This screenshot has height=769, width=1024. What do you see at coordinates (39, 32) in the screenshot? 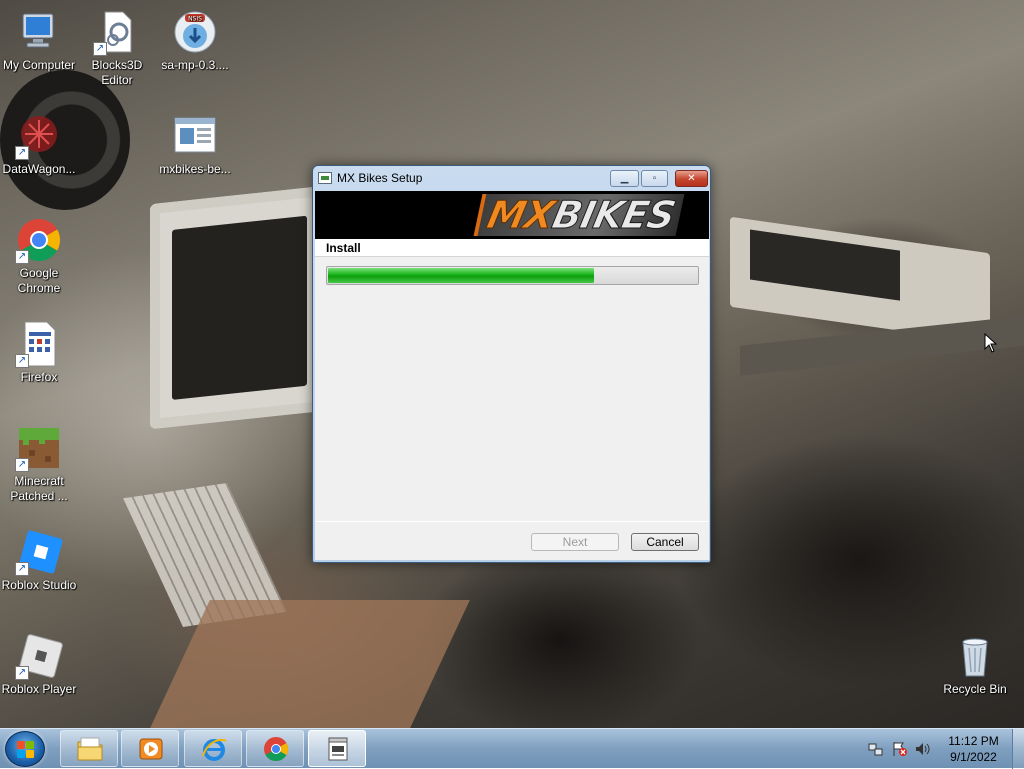
I see `computer-icon` at bounding box center [39, 32].